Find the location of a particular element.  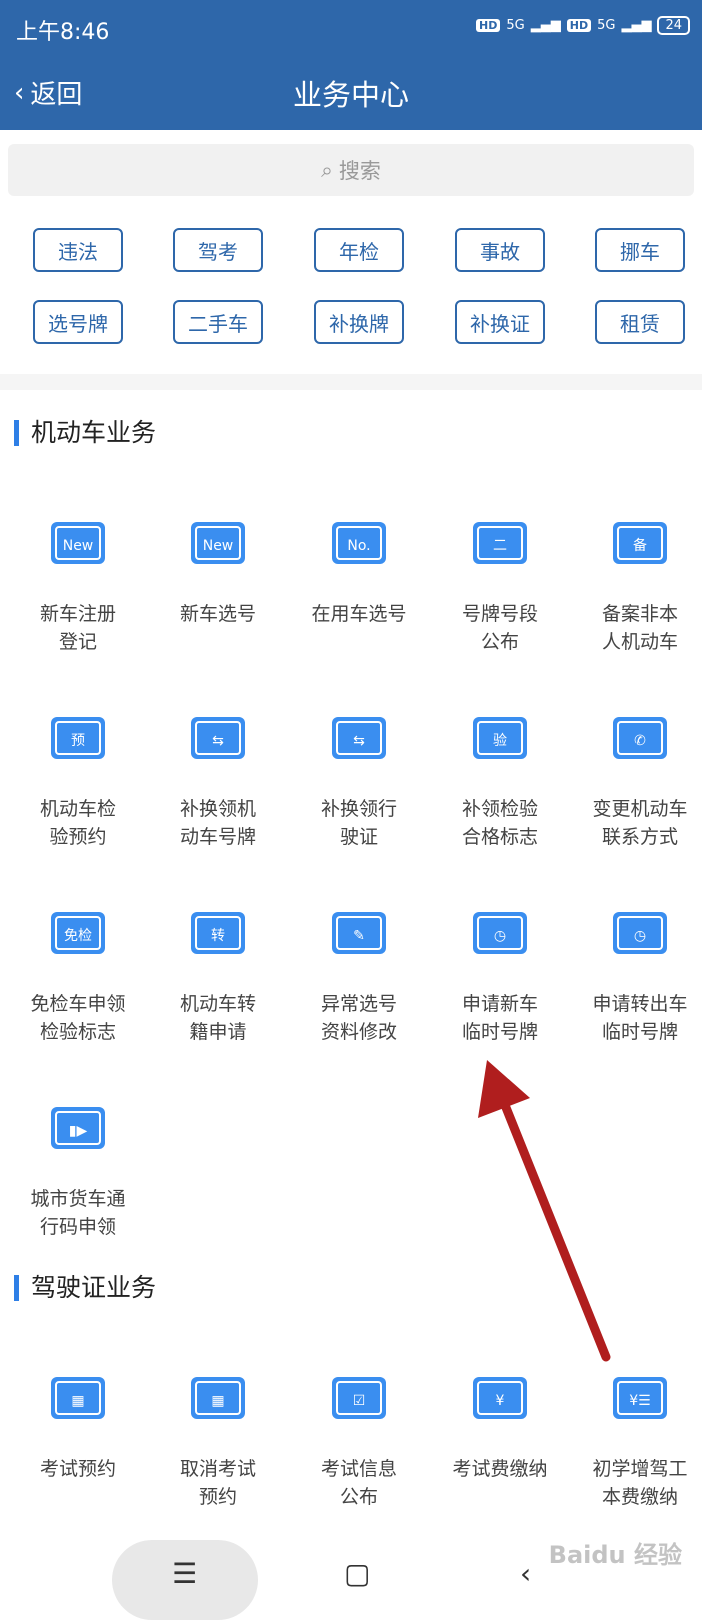

annotation-arrow is located at coordinates (544, 1211).